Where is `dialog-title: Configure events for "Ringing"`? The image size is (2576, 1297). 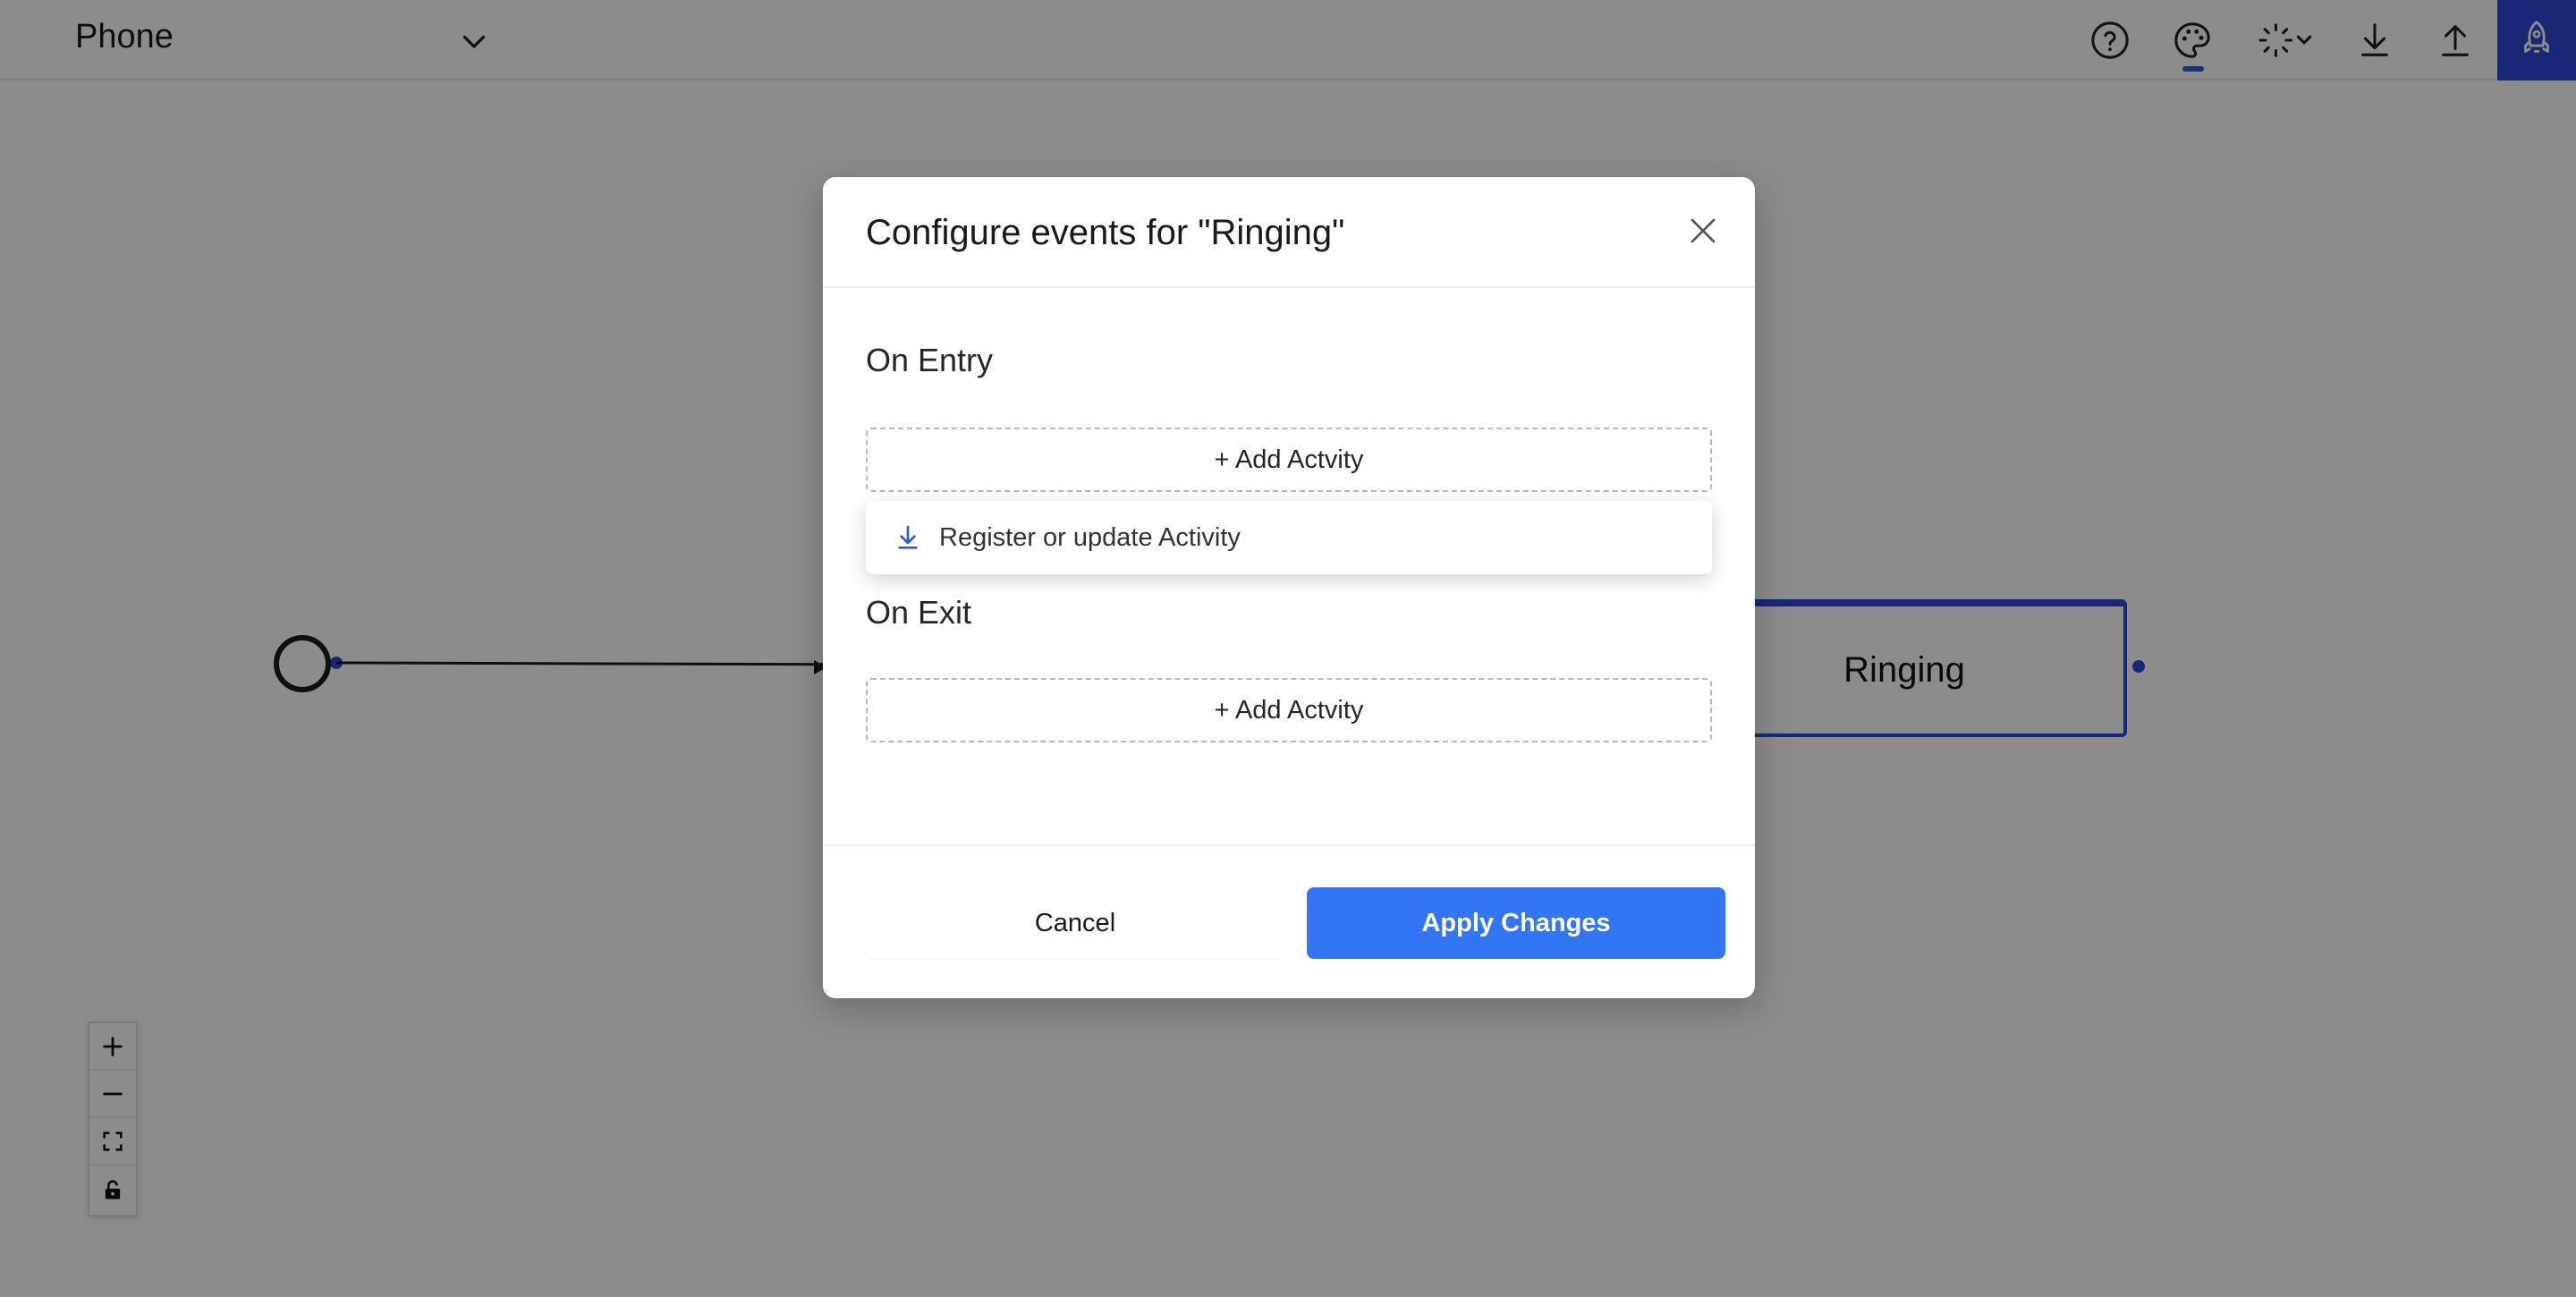 dialog-title: Configure events for "Ringing" is located at coordinates (1105, 233).